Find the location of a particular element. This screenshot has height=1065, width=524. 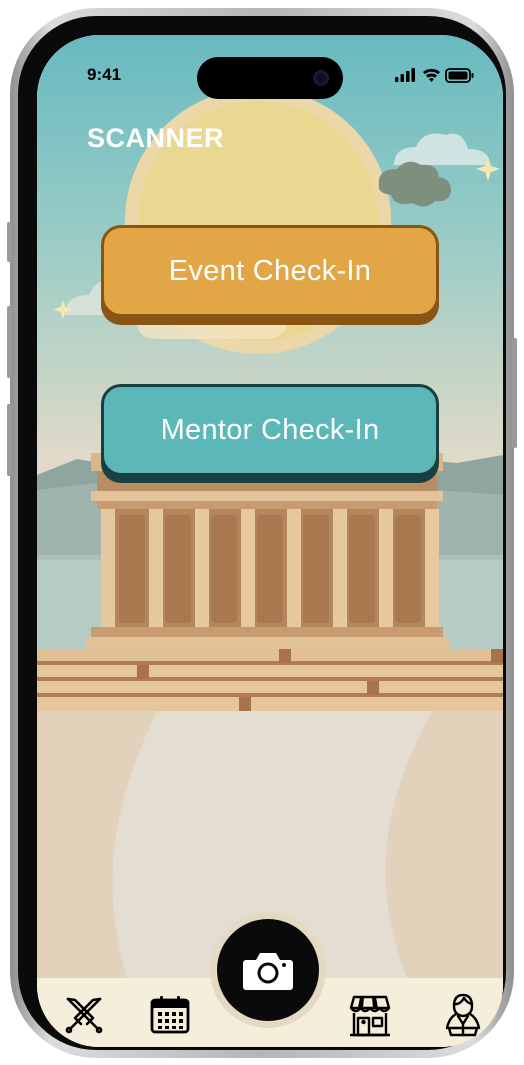

mentor-checkin-button: Mentor Check-In is located at coordinates (270, 430).